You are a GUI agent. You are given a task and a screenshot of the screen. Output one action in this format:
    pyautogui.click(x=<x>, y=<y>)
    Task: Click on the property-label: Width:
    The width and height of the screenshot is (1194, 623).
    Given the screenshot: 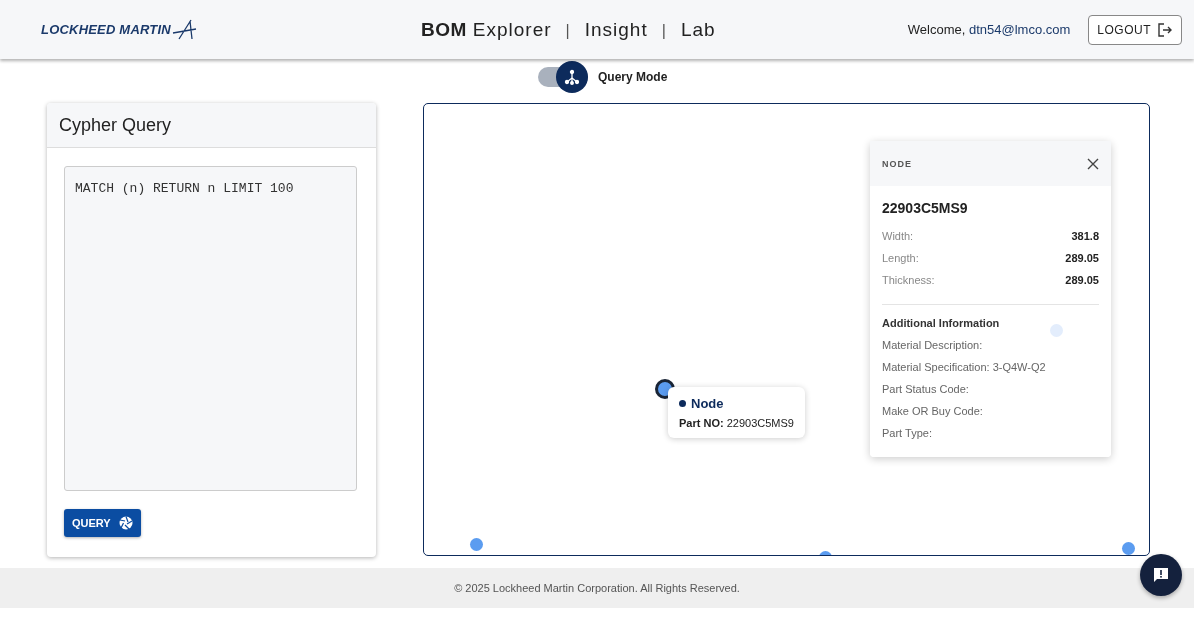 What is the action you would take?
    pyautogui.click(x=898, y=237)
    